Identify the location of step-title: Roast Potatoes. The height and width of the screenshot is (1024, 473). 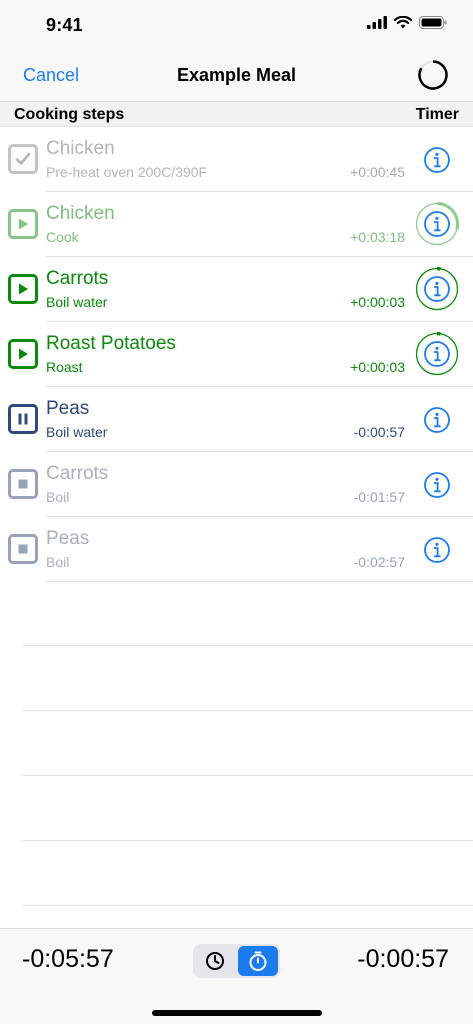
(111, 343).